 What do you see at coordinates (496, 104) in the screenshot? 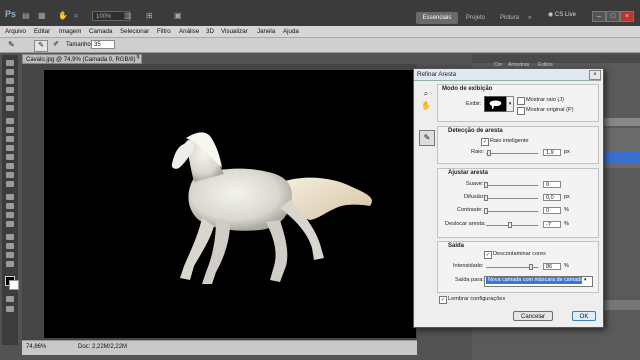
I see `view-mode-thumbnail` at bounding box center [496, 104].